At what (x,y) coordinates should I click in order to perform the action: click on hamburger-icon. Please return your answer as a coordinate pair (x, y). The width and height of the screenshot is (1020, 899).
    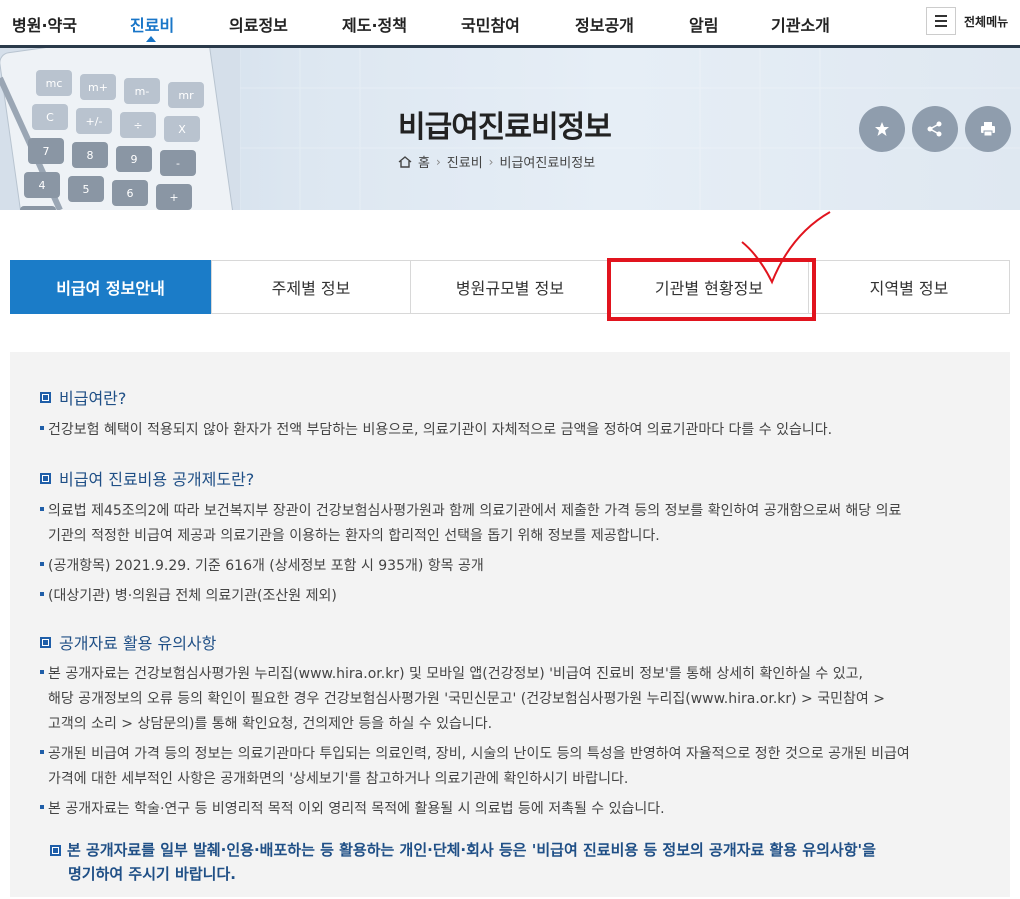
    Looking at the image, I should click on (941, 21).